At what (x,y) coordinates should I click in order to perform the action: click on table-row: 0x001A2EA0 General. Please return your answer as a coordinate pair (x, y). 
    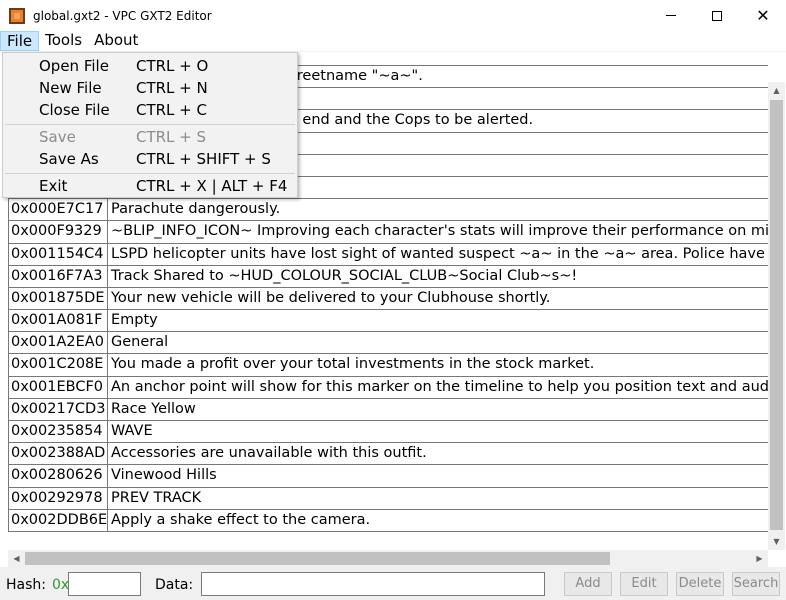
    Looking at the image, I should click on (388, 343).